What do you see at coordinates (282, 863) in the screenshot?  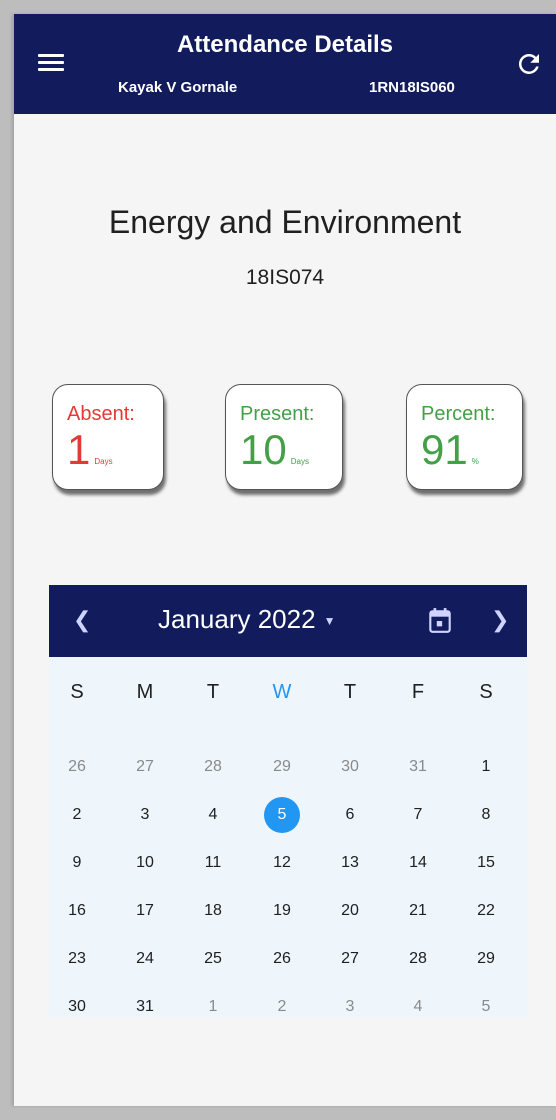 I see `calendar-day: 12` at bounding box center [282, 863].